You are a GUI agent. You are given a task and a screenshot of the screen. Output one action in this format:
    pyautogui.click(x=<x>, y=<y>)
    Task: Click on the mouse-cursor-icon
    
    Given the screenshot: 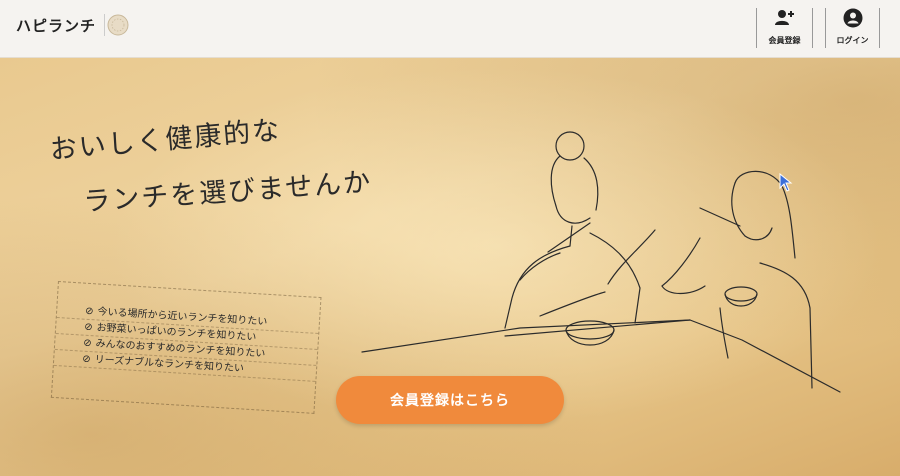 What is the action you would take?
    pyautogui.click(x=786, y=182)
    